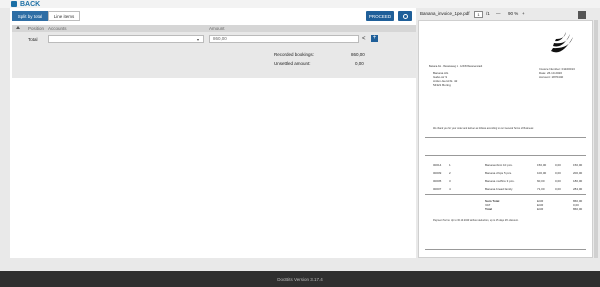 The height and width of the screenshot is (287, 600). I want to click on row-price: 100,00, so click(542, 173).